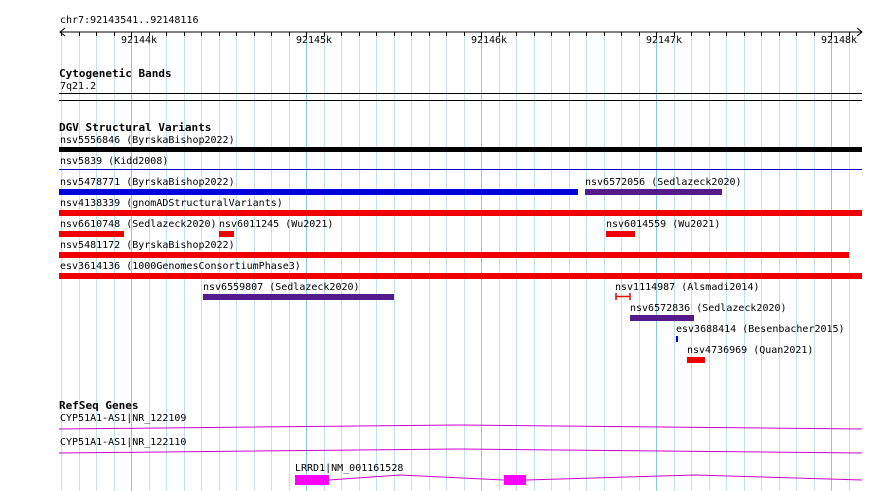 Image resolution: width=890 pixels, height=491 pixels. What do you see at coordinates (114, 161) in the screenshot?
I see `dgv-label-nsv5839: nsv5839 (Kidd2008)` at bounding box center [114, 161].